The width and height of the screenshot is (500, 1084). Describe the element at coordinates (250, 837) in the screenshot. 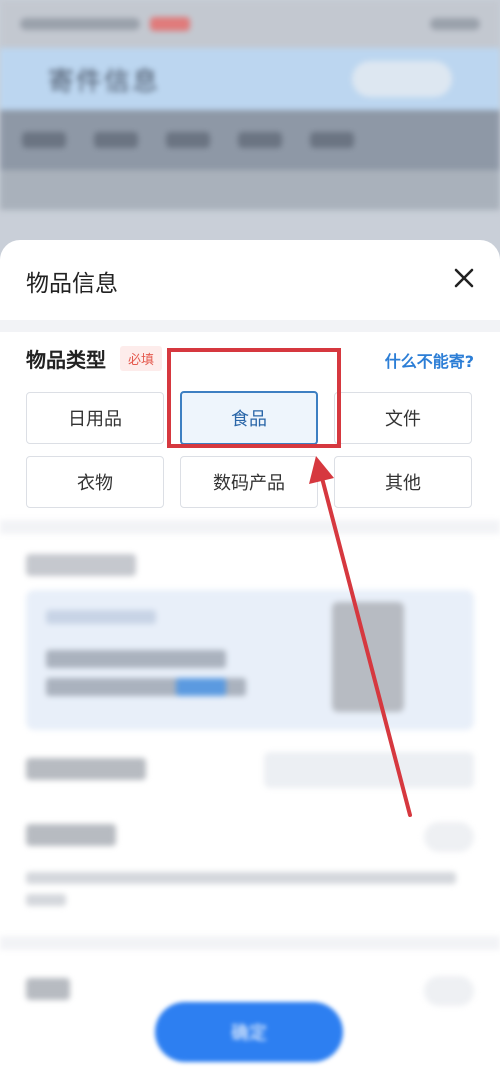

I see `option-toggle-row` at that location.